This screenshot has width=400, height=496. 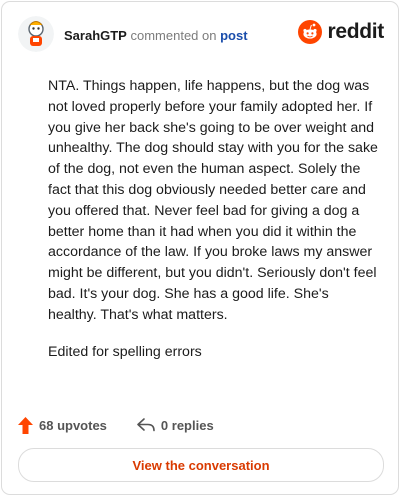 What do you see at coordinates (25, 425) in the screenshot?
I see `upvote-icon` at bounding box center [25, 425].